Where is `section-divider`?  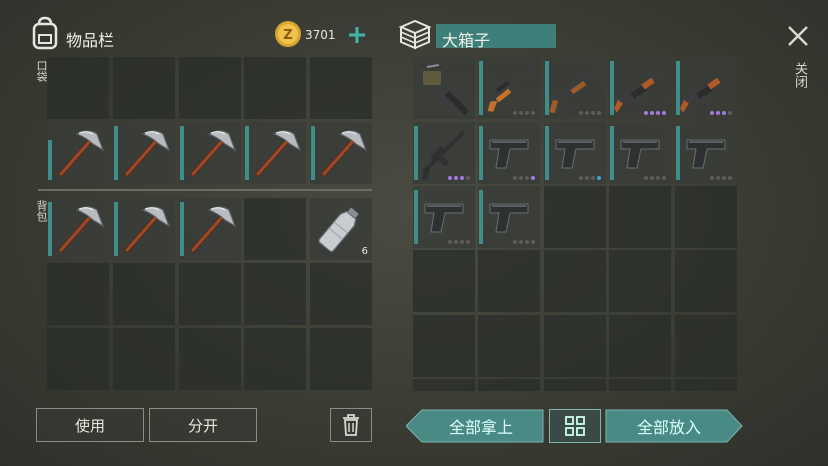 section-divider is located at coordinates (205, 190).